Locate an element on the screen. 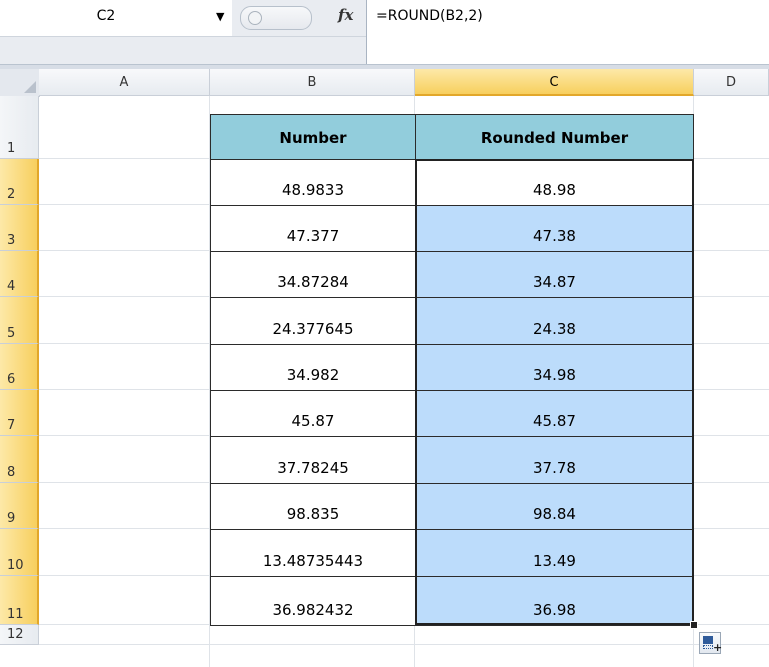  cell-text: 13.48735443 is located at coordinates (313, 561).